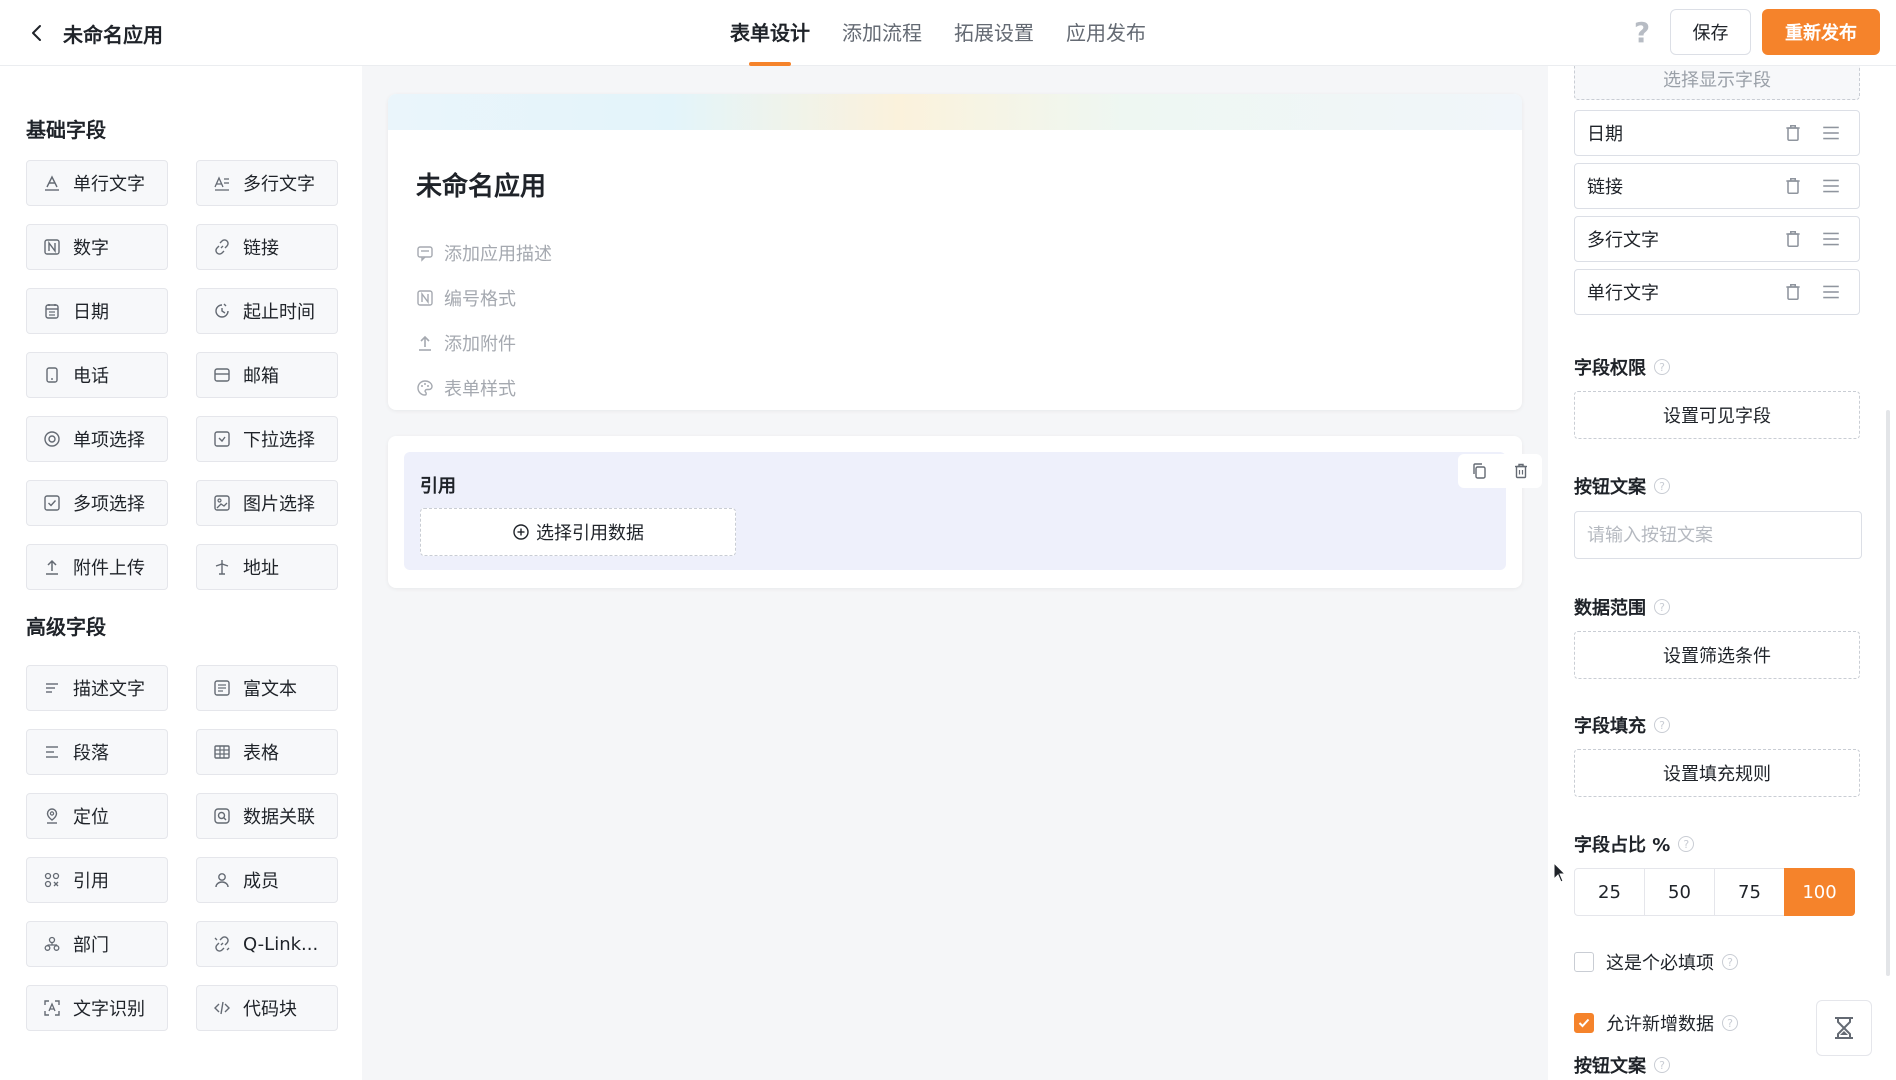 Image resolution: width=1896 pixels, height=1080 pixels. What do you see at coordinates (97, 247) in the screenshot?
I see `field-palette-item: 数字` at bounding box center [97, 247].